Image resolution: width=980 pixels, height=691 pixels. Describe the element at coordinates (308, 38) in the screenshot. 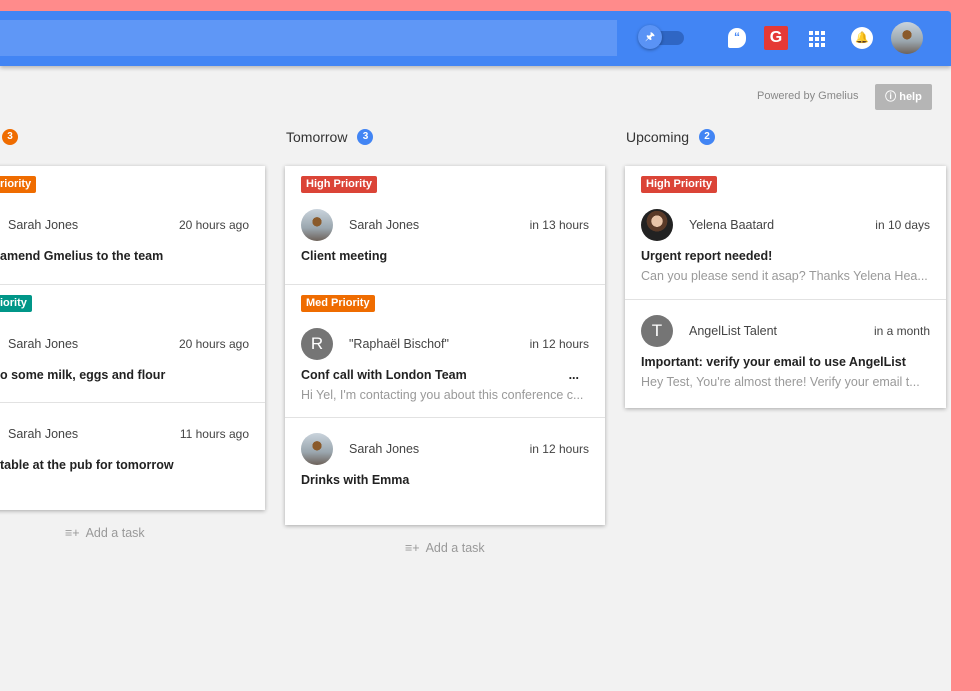

I see `search-input` at that location.